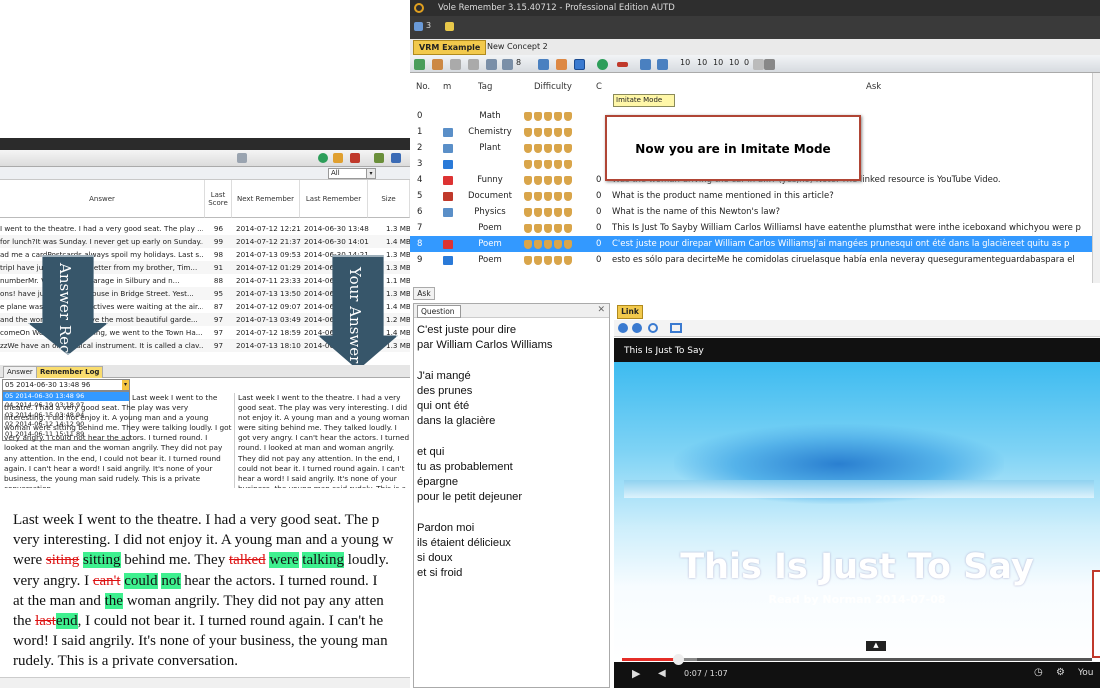  Describe the element at coordinates (517, 47) in the screenshot. I see `tab-new-concept-2: New Concept 2` at that location.